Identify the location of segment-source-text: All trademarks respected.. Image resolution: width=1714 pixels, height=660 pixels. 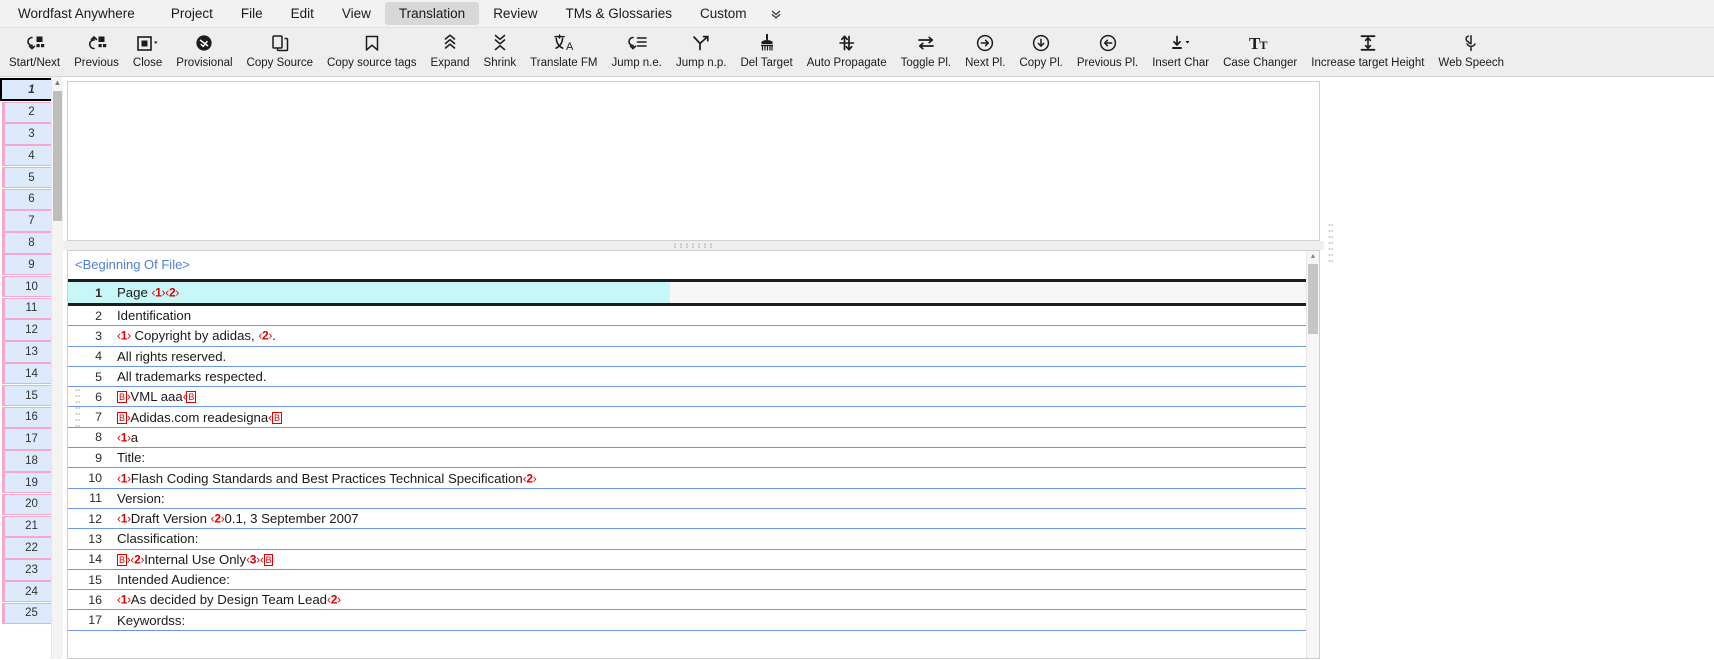
(390, 377).